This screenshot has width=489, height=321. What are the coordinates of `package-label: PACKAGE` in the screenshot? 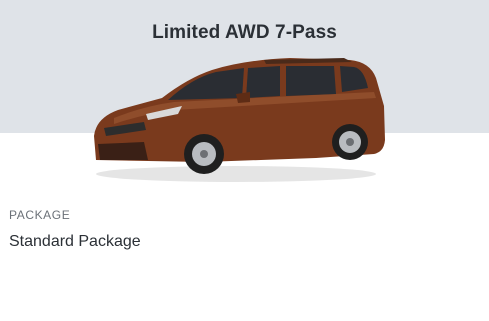 It's located at (40, 215).